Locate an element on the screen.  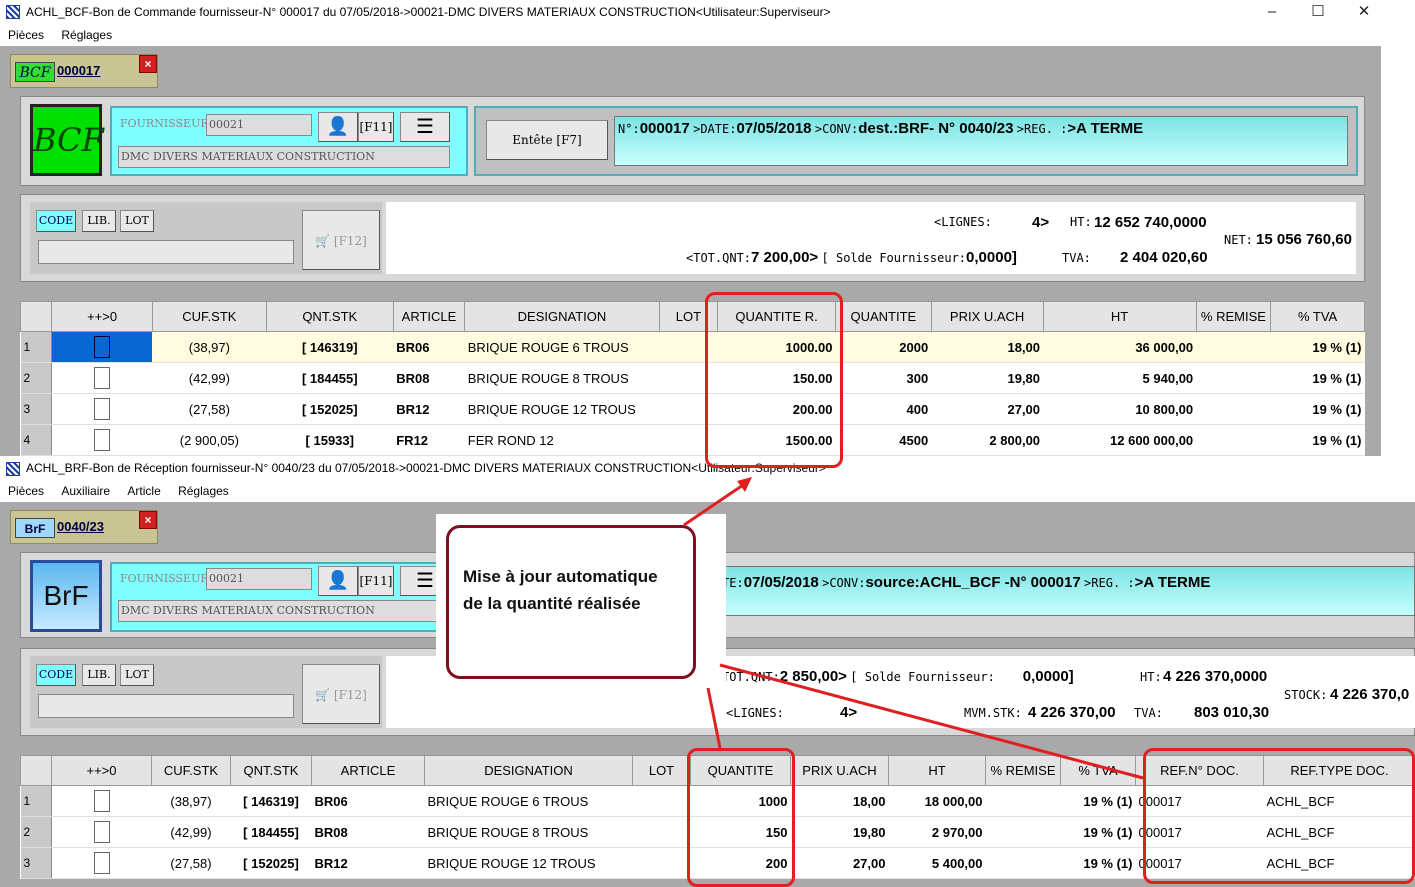
col-header: LOT is located at coordinates (661, 770).